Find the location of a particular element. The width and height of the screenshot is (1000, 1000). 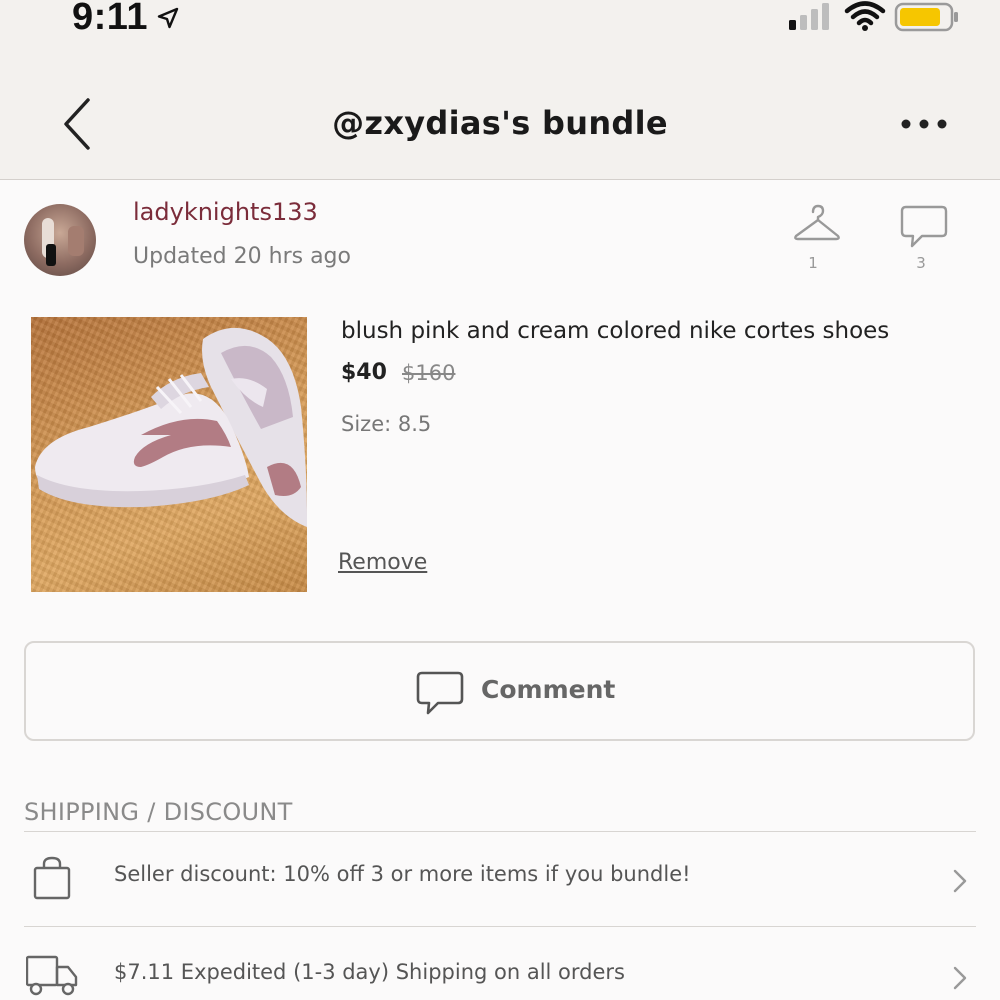

product-price: $40 is located at coordinates (364, 372).